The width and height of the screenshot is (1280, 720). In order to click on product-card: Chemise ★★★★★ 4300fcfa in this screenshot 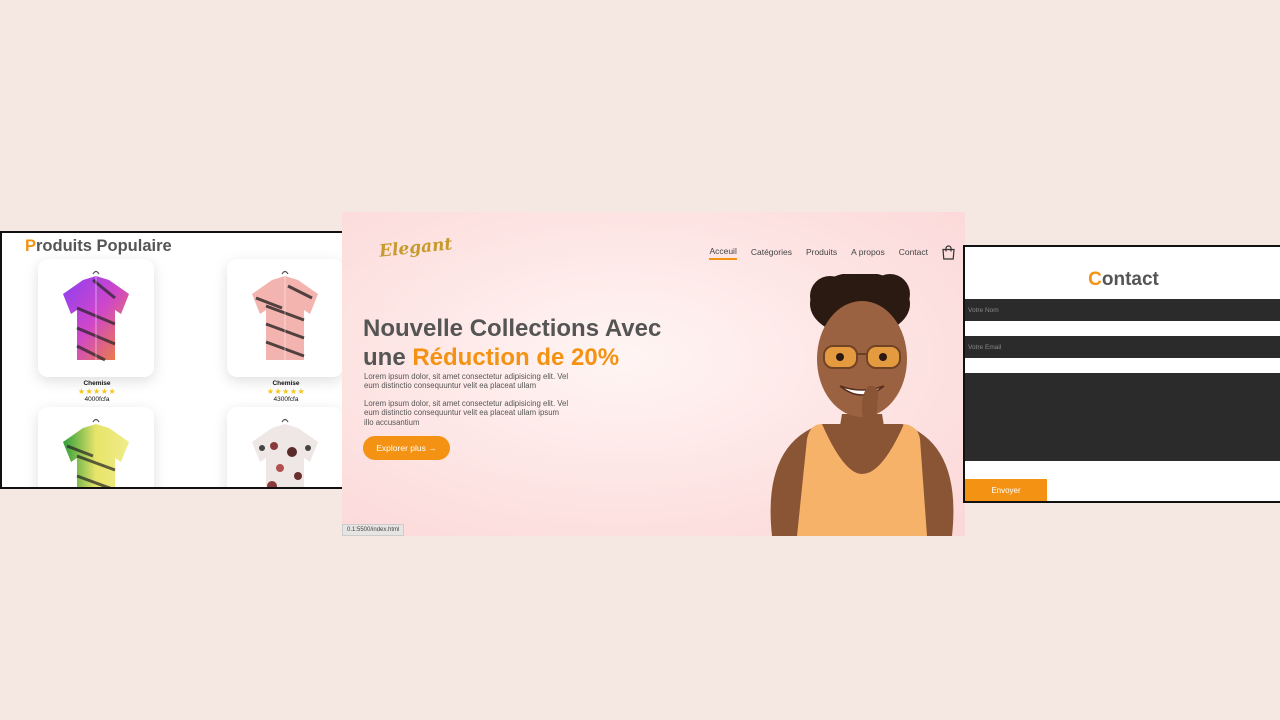, I will do `click(285, 331)`.